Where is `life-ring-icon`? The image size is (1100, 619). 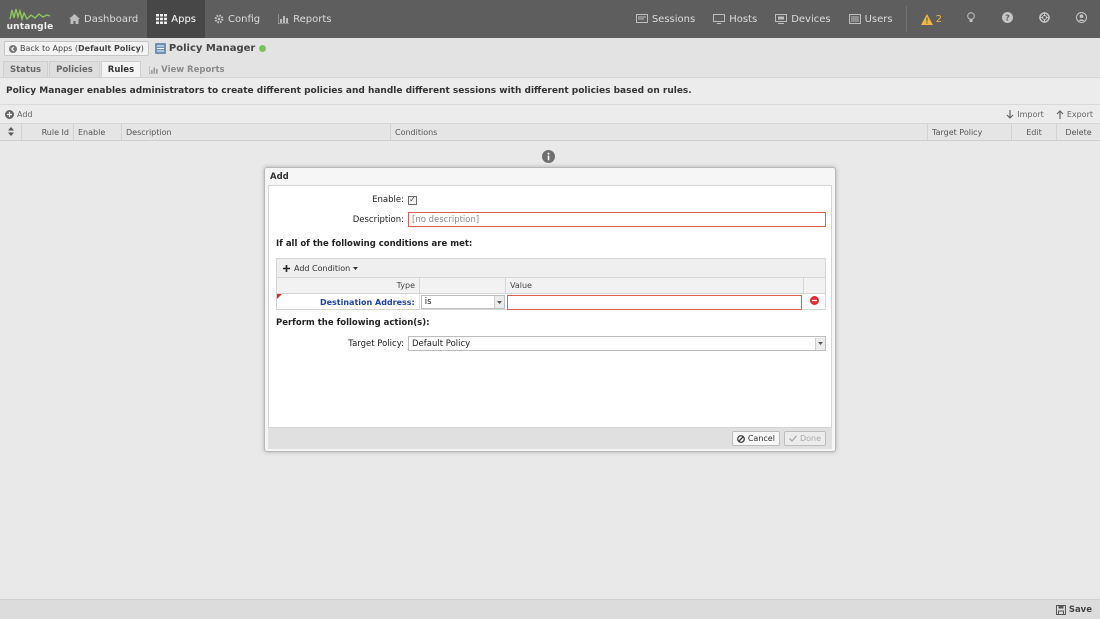
life-ring-icon is located at coordinates (1044, 19).